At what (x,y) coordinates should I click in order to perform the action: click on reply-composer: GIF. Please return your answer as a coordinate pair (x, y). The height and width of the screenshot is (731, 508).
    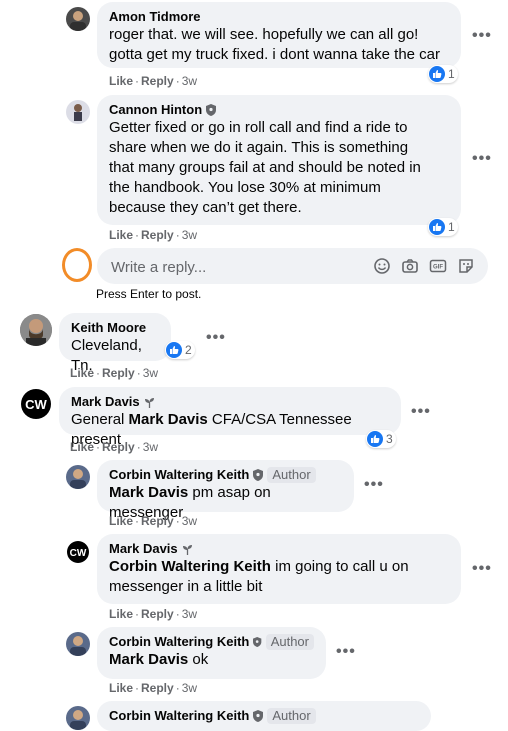
    Looking at the image, I should click on (292, 267).